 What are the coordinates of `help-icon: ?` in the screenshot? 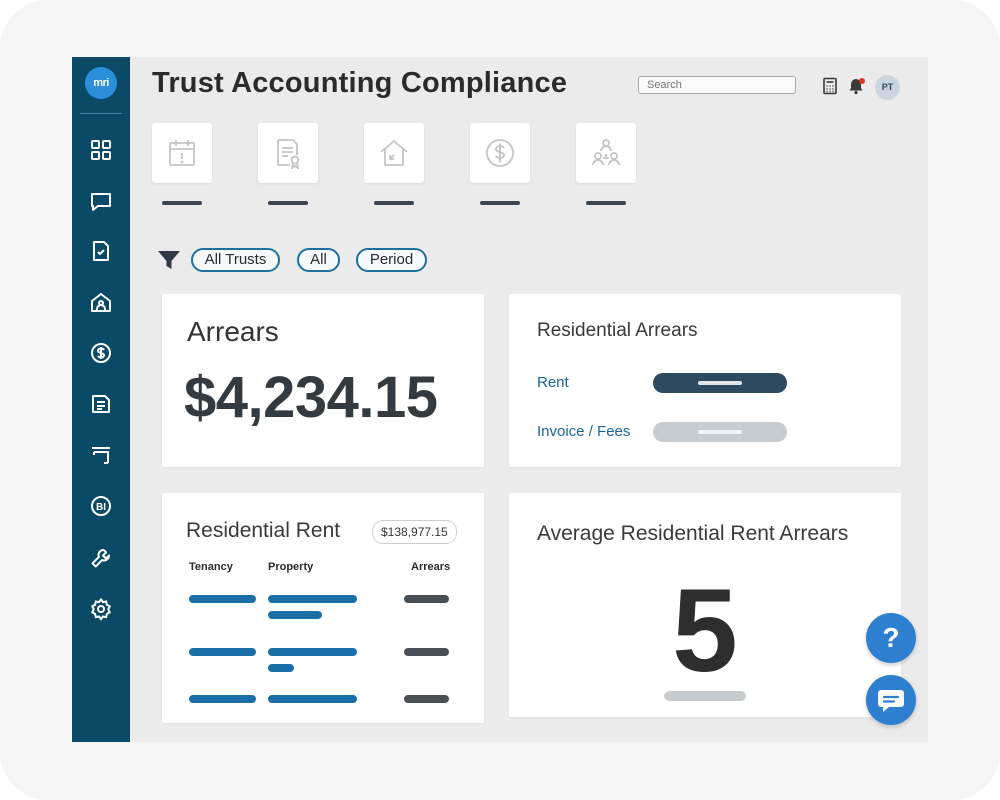 It's located at (891, 637).